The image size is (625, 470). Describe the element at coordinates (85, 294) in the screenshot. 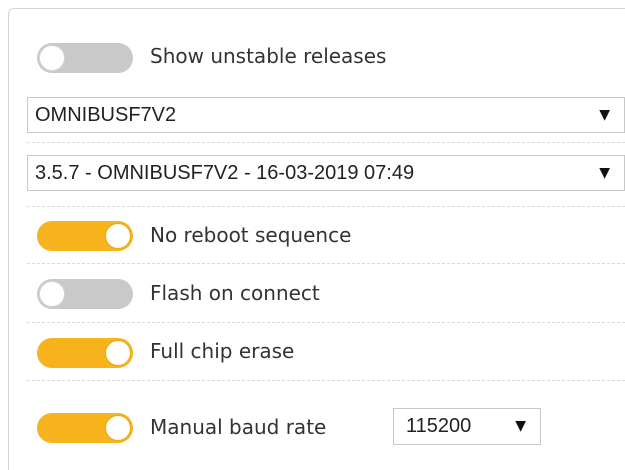

I see `flash-on-connect-toggle` at that location.